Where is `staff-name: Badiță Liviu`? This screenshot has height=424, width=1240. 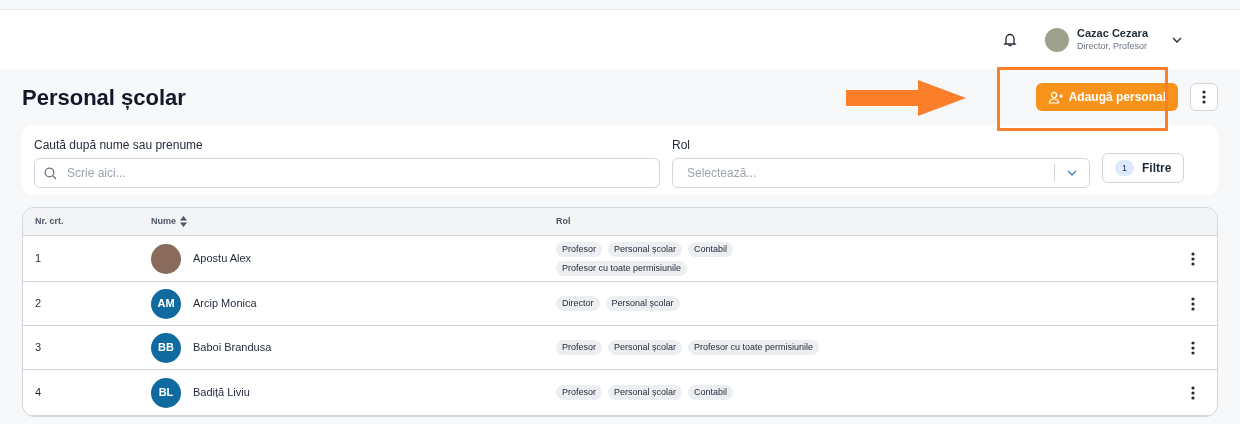
staff-name: Badiță Liviu is located at coordinates (221, 393).